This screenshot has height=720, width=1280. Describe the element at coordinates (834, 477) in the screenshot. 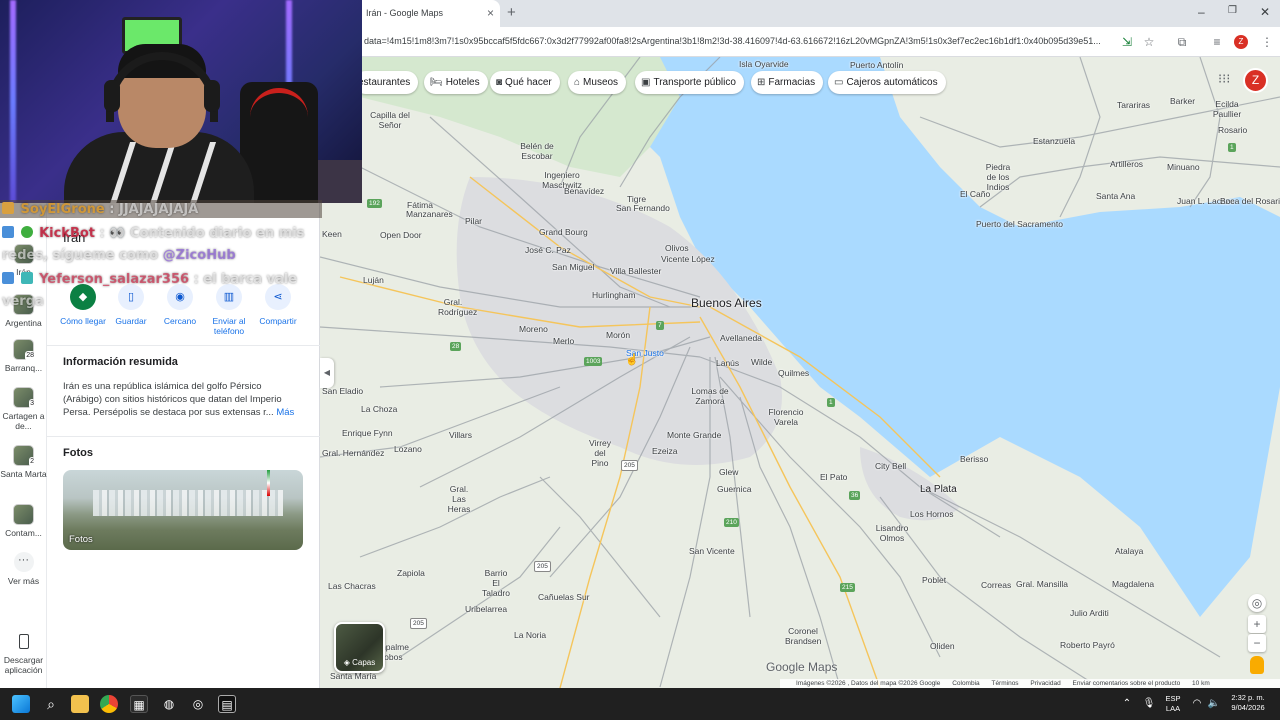

I see `map-label-el-pato: El Pato` at that location.